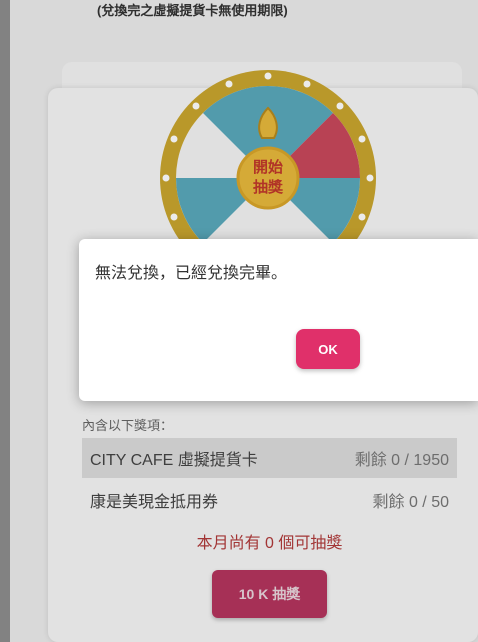 Image resolution: width=478 pixels, height=642 pixels. Describe the element at coordinates (191, 273) in the screenshot. I see `dialog-message: 無法兌換，已經兌換完畢。` at that location.